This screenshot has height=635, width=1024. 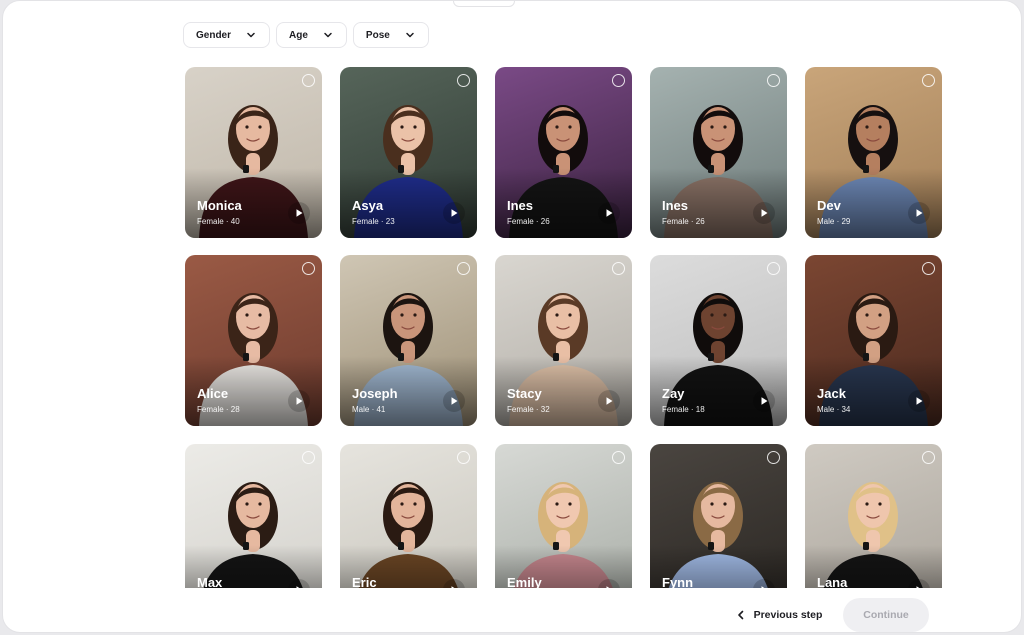 I want to click on avatar-name: Lana, so click(x=832, y=581).